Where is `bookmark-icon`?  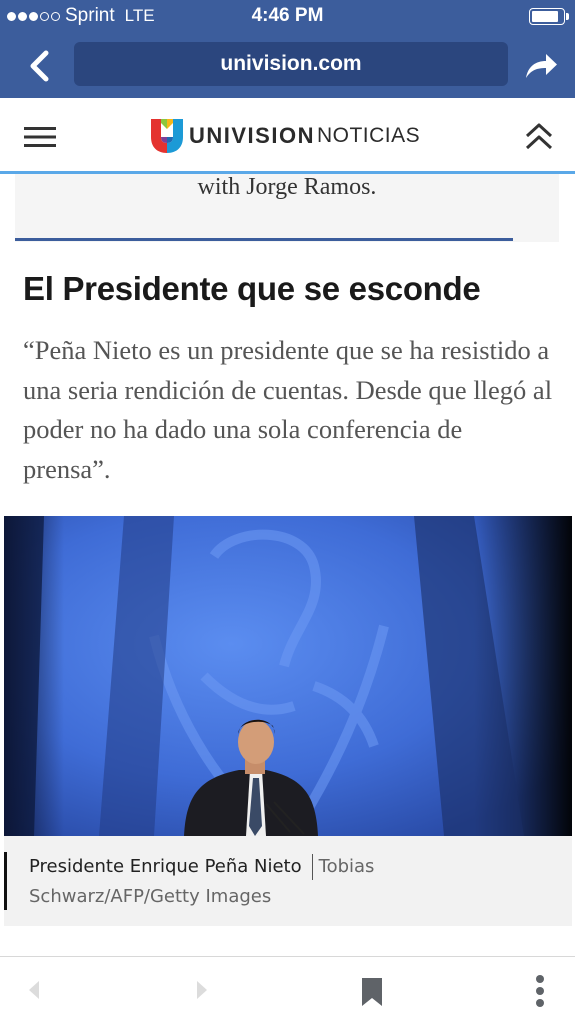
bookmark-icon is located at coordinates (372, 992).